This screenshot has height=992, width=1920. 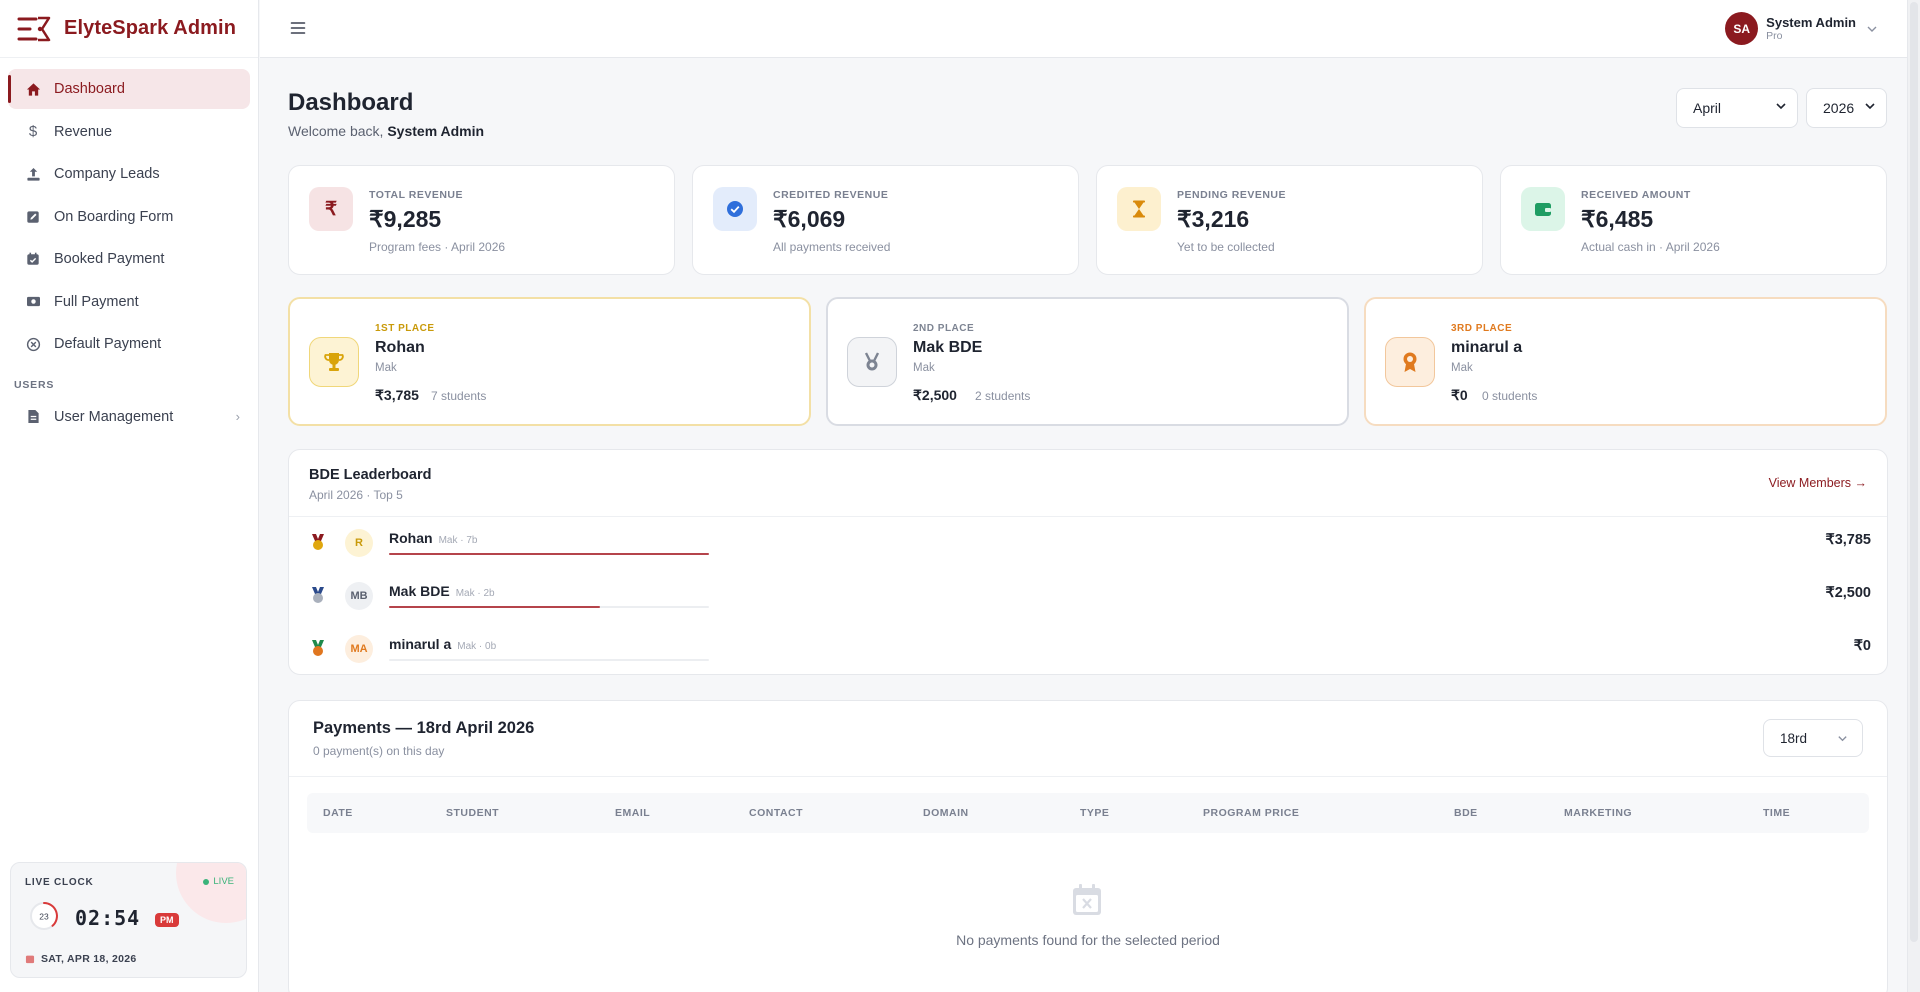 What do you see at coordinates (1088, 596) in the screenshot?
I see `leaderboard-row: MB Mak BDE Mak · 2b ₹2,500` at bounding box center [1088, 596].